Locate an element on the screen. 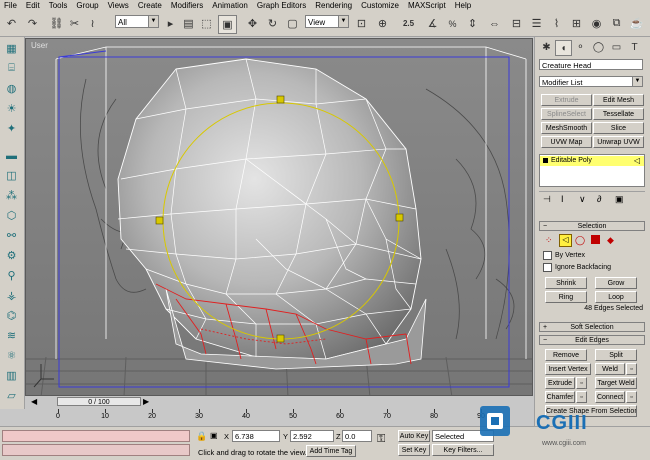  spinner-snap-icon: ⇕ is located at coordinates (472, 23).